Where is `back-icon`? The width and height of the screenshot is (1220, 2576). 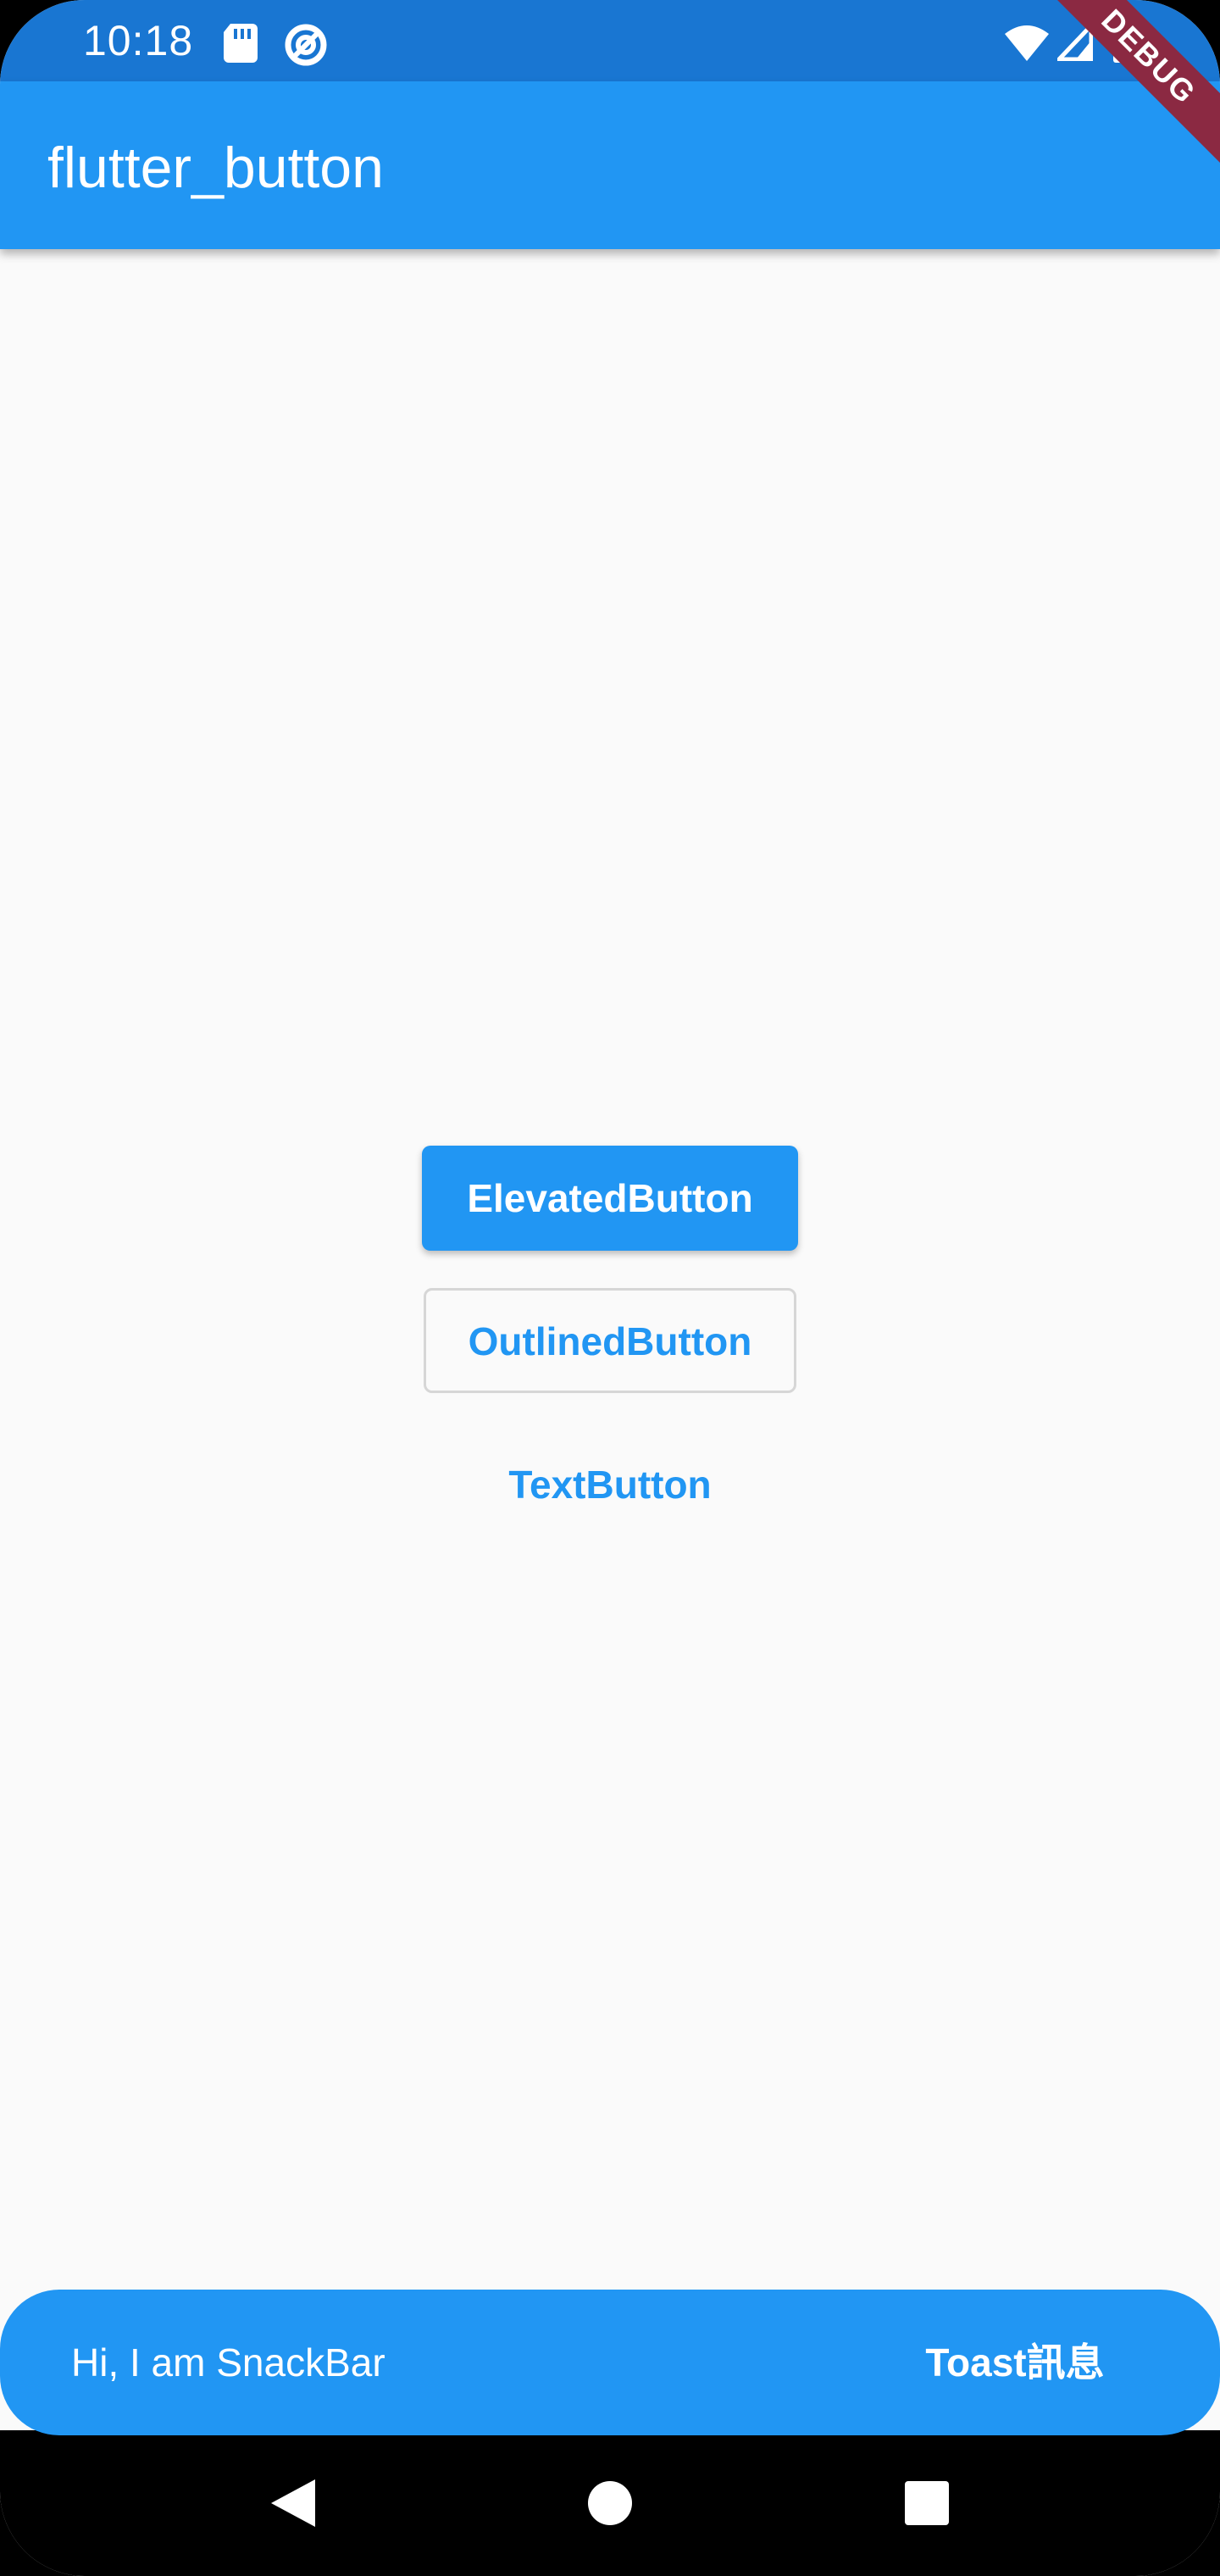 back-icon is located at coordinates (291, 2503).